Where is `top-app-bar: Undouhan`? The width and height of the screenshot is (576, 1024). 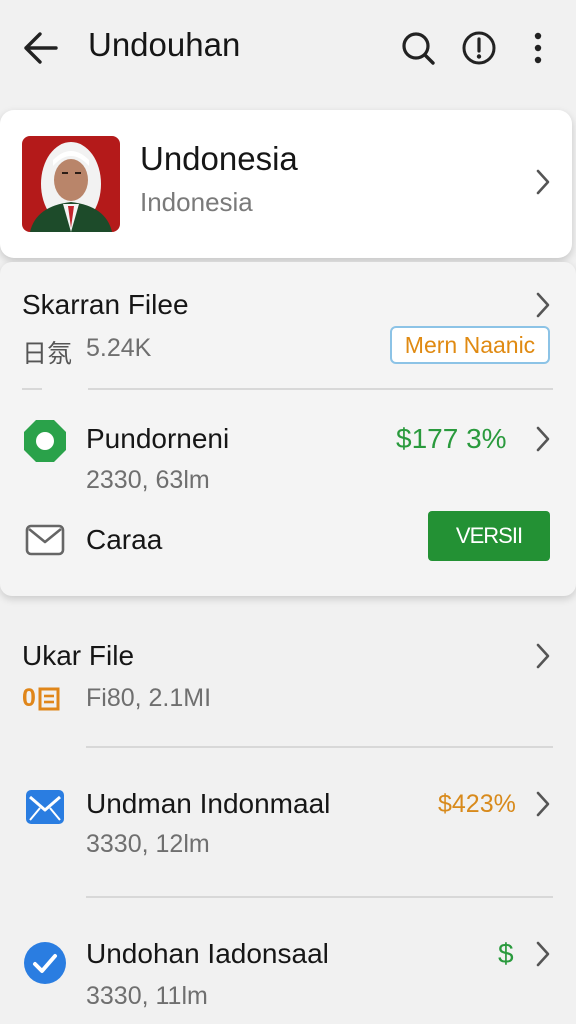
top-app-bar: Undouhan is located at coordinates (288, 48).